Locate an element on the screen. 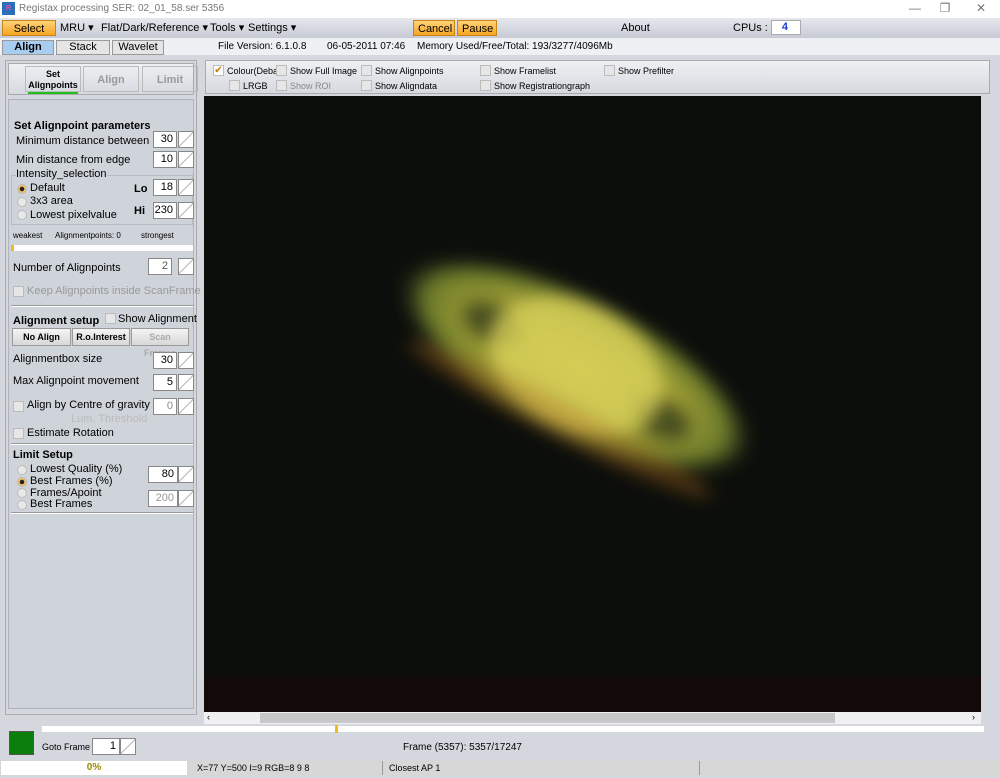 The height and width of the screenshot is (778, 1000). framelist-label: Show Framelist is located at coordinates (525, 71).